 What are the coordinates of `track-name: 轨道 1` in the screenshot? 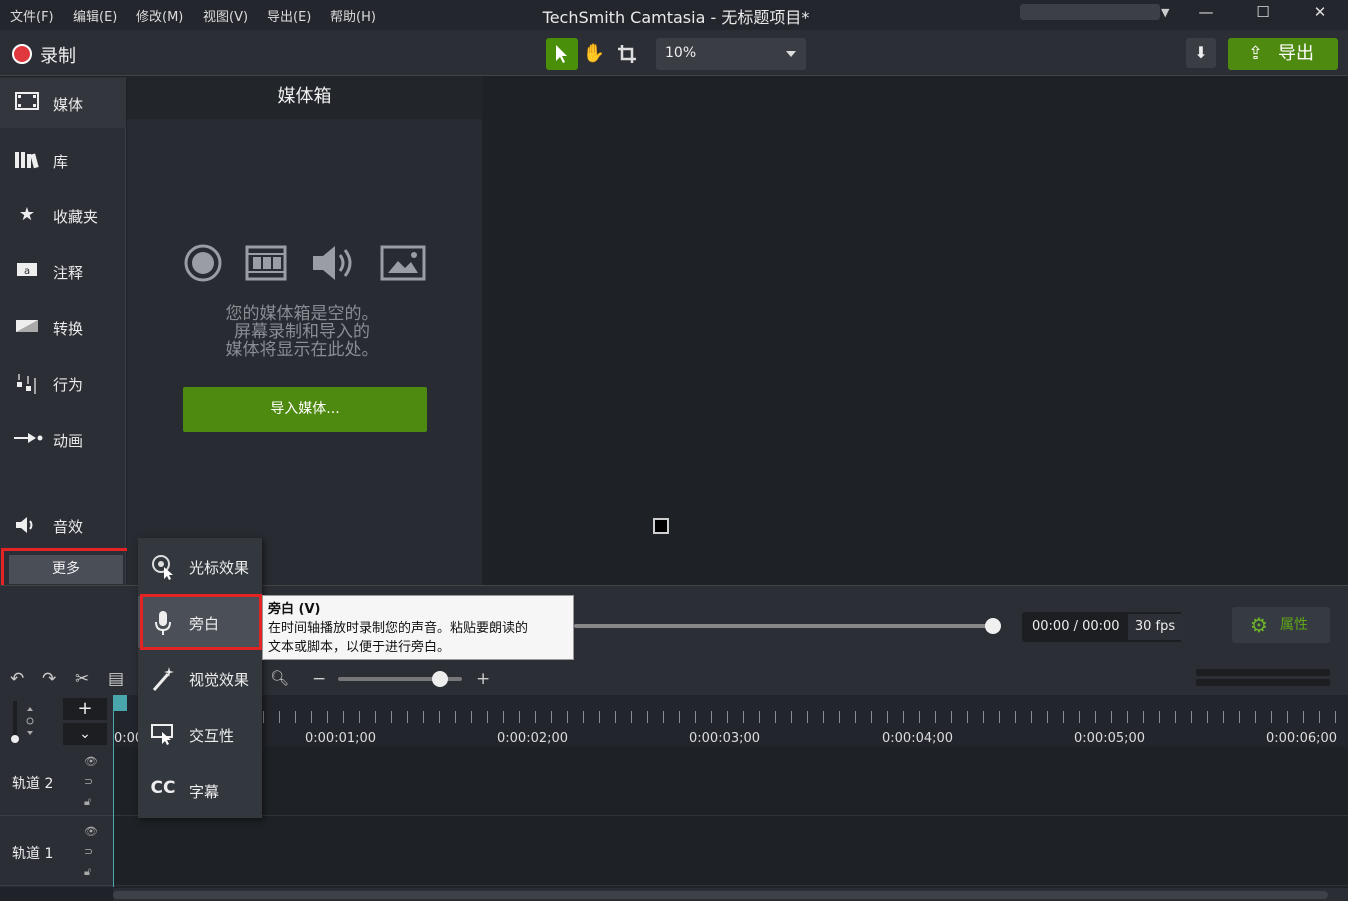 It's located at (33, 854).